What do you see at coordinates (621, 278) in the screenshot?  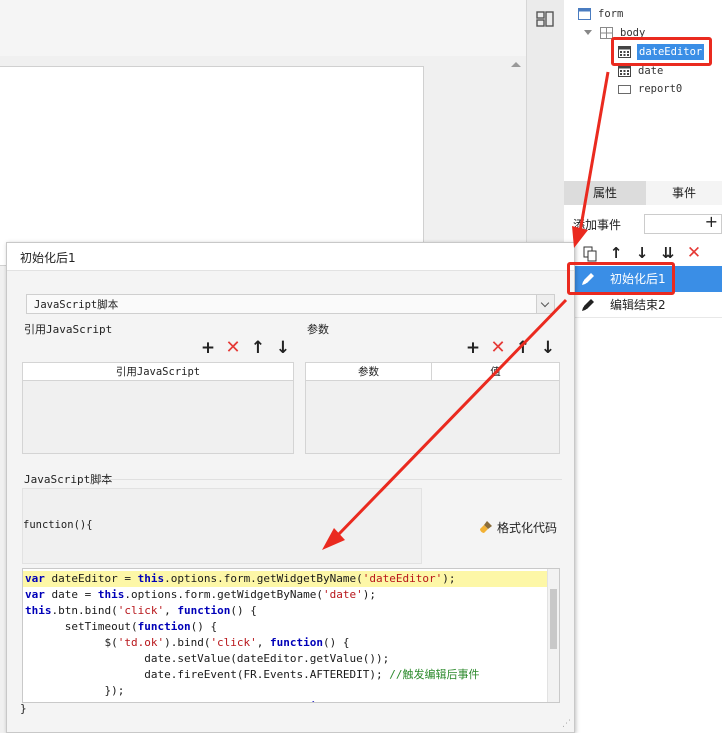 I see `annotation-box-event` at bounding box center [621, 278].